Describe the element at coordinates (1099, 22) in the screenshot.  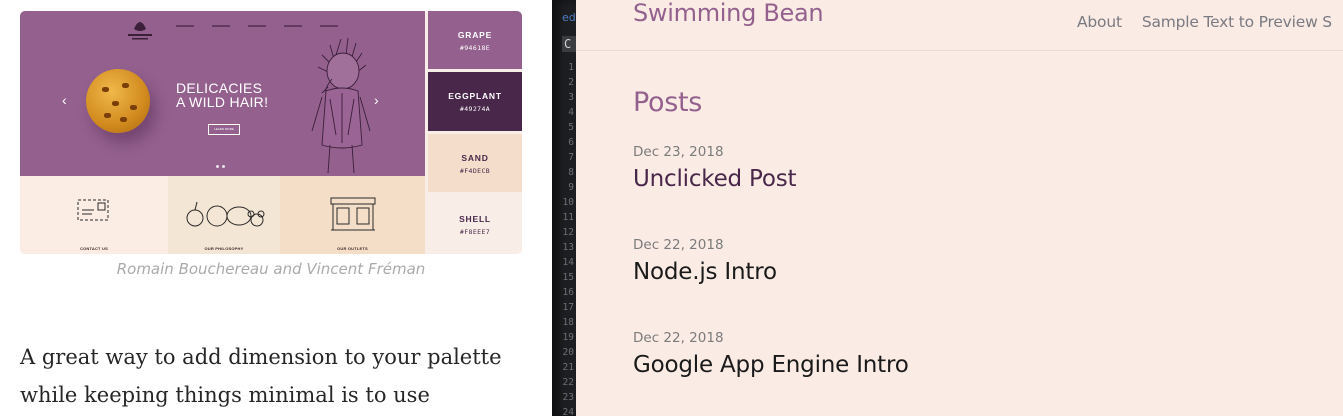
I see `nav-about: About` at that location.